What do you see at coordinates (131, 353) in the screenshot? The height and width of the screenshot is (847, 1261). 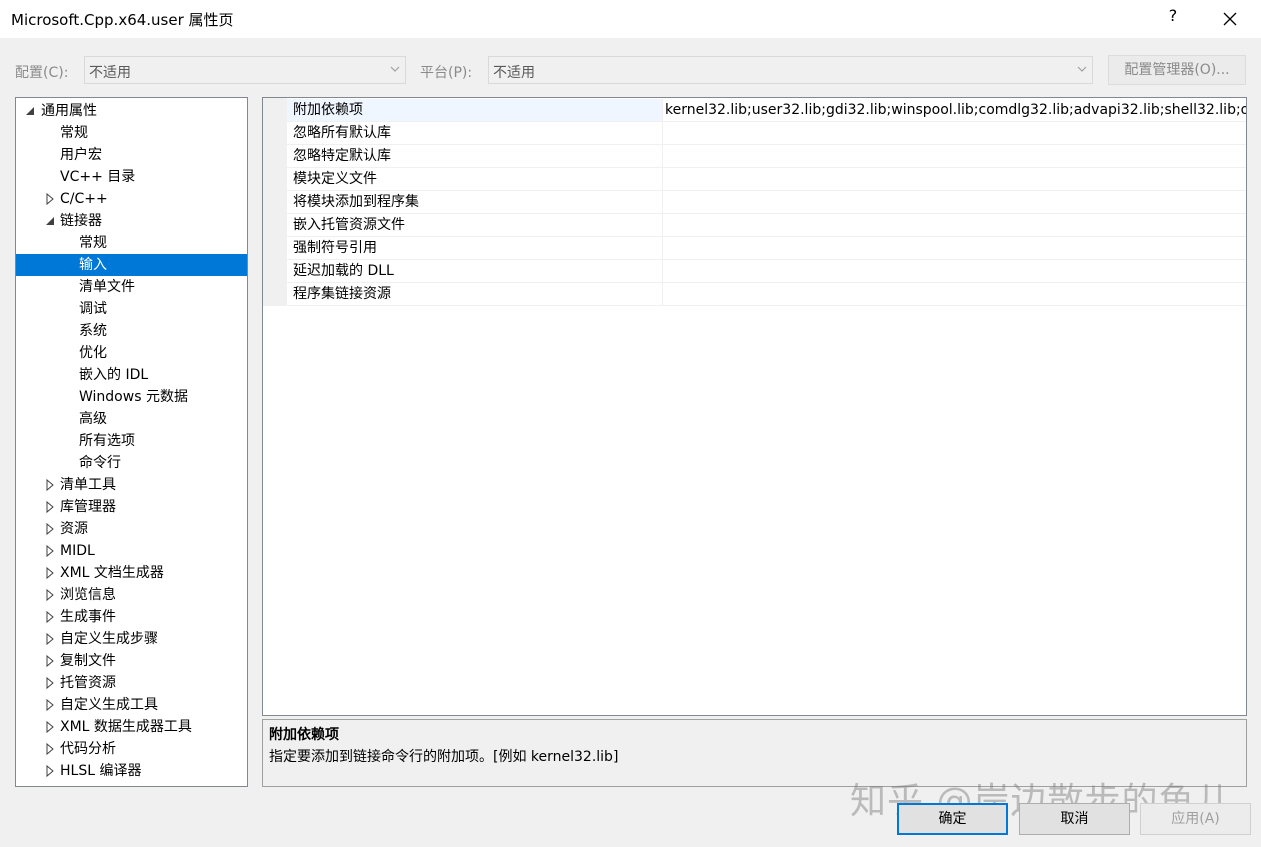 I see `tree-item-optimization: 优化` at bounding box center [131, 353].